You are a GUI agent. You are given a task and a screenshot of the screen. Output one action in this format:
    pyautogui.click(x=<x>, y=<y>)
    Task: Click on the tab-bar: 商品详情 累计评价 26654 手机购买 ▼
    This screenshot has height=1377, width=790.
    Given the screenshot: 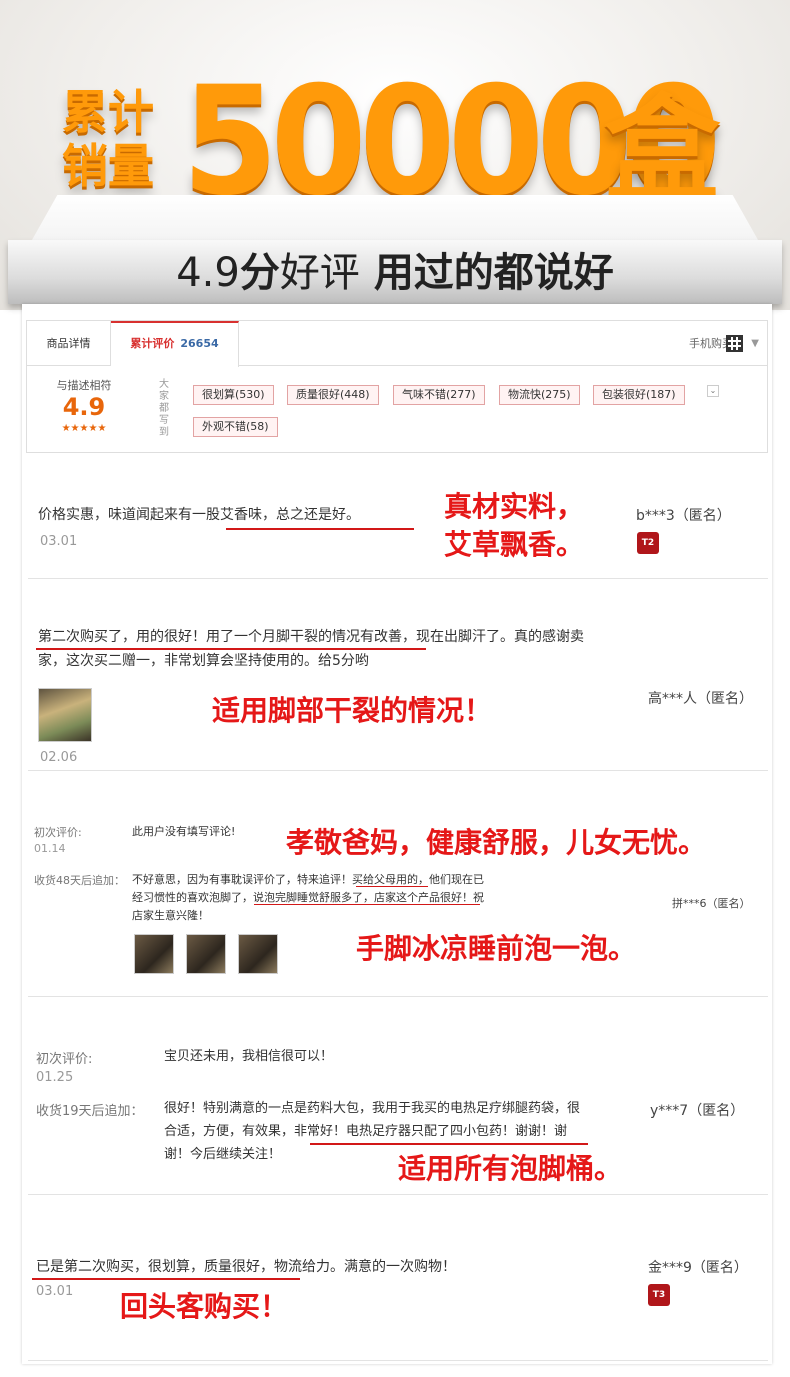 What is the action you would take?
    pyautogui.click(x=397, y=344)
    